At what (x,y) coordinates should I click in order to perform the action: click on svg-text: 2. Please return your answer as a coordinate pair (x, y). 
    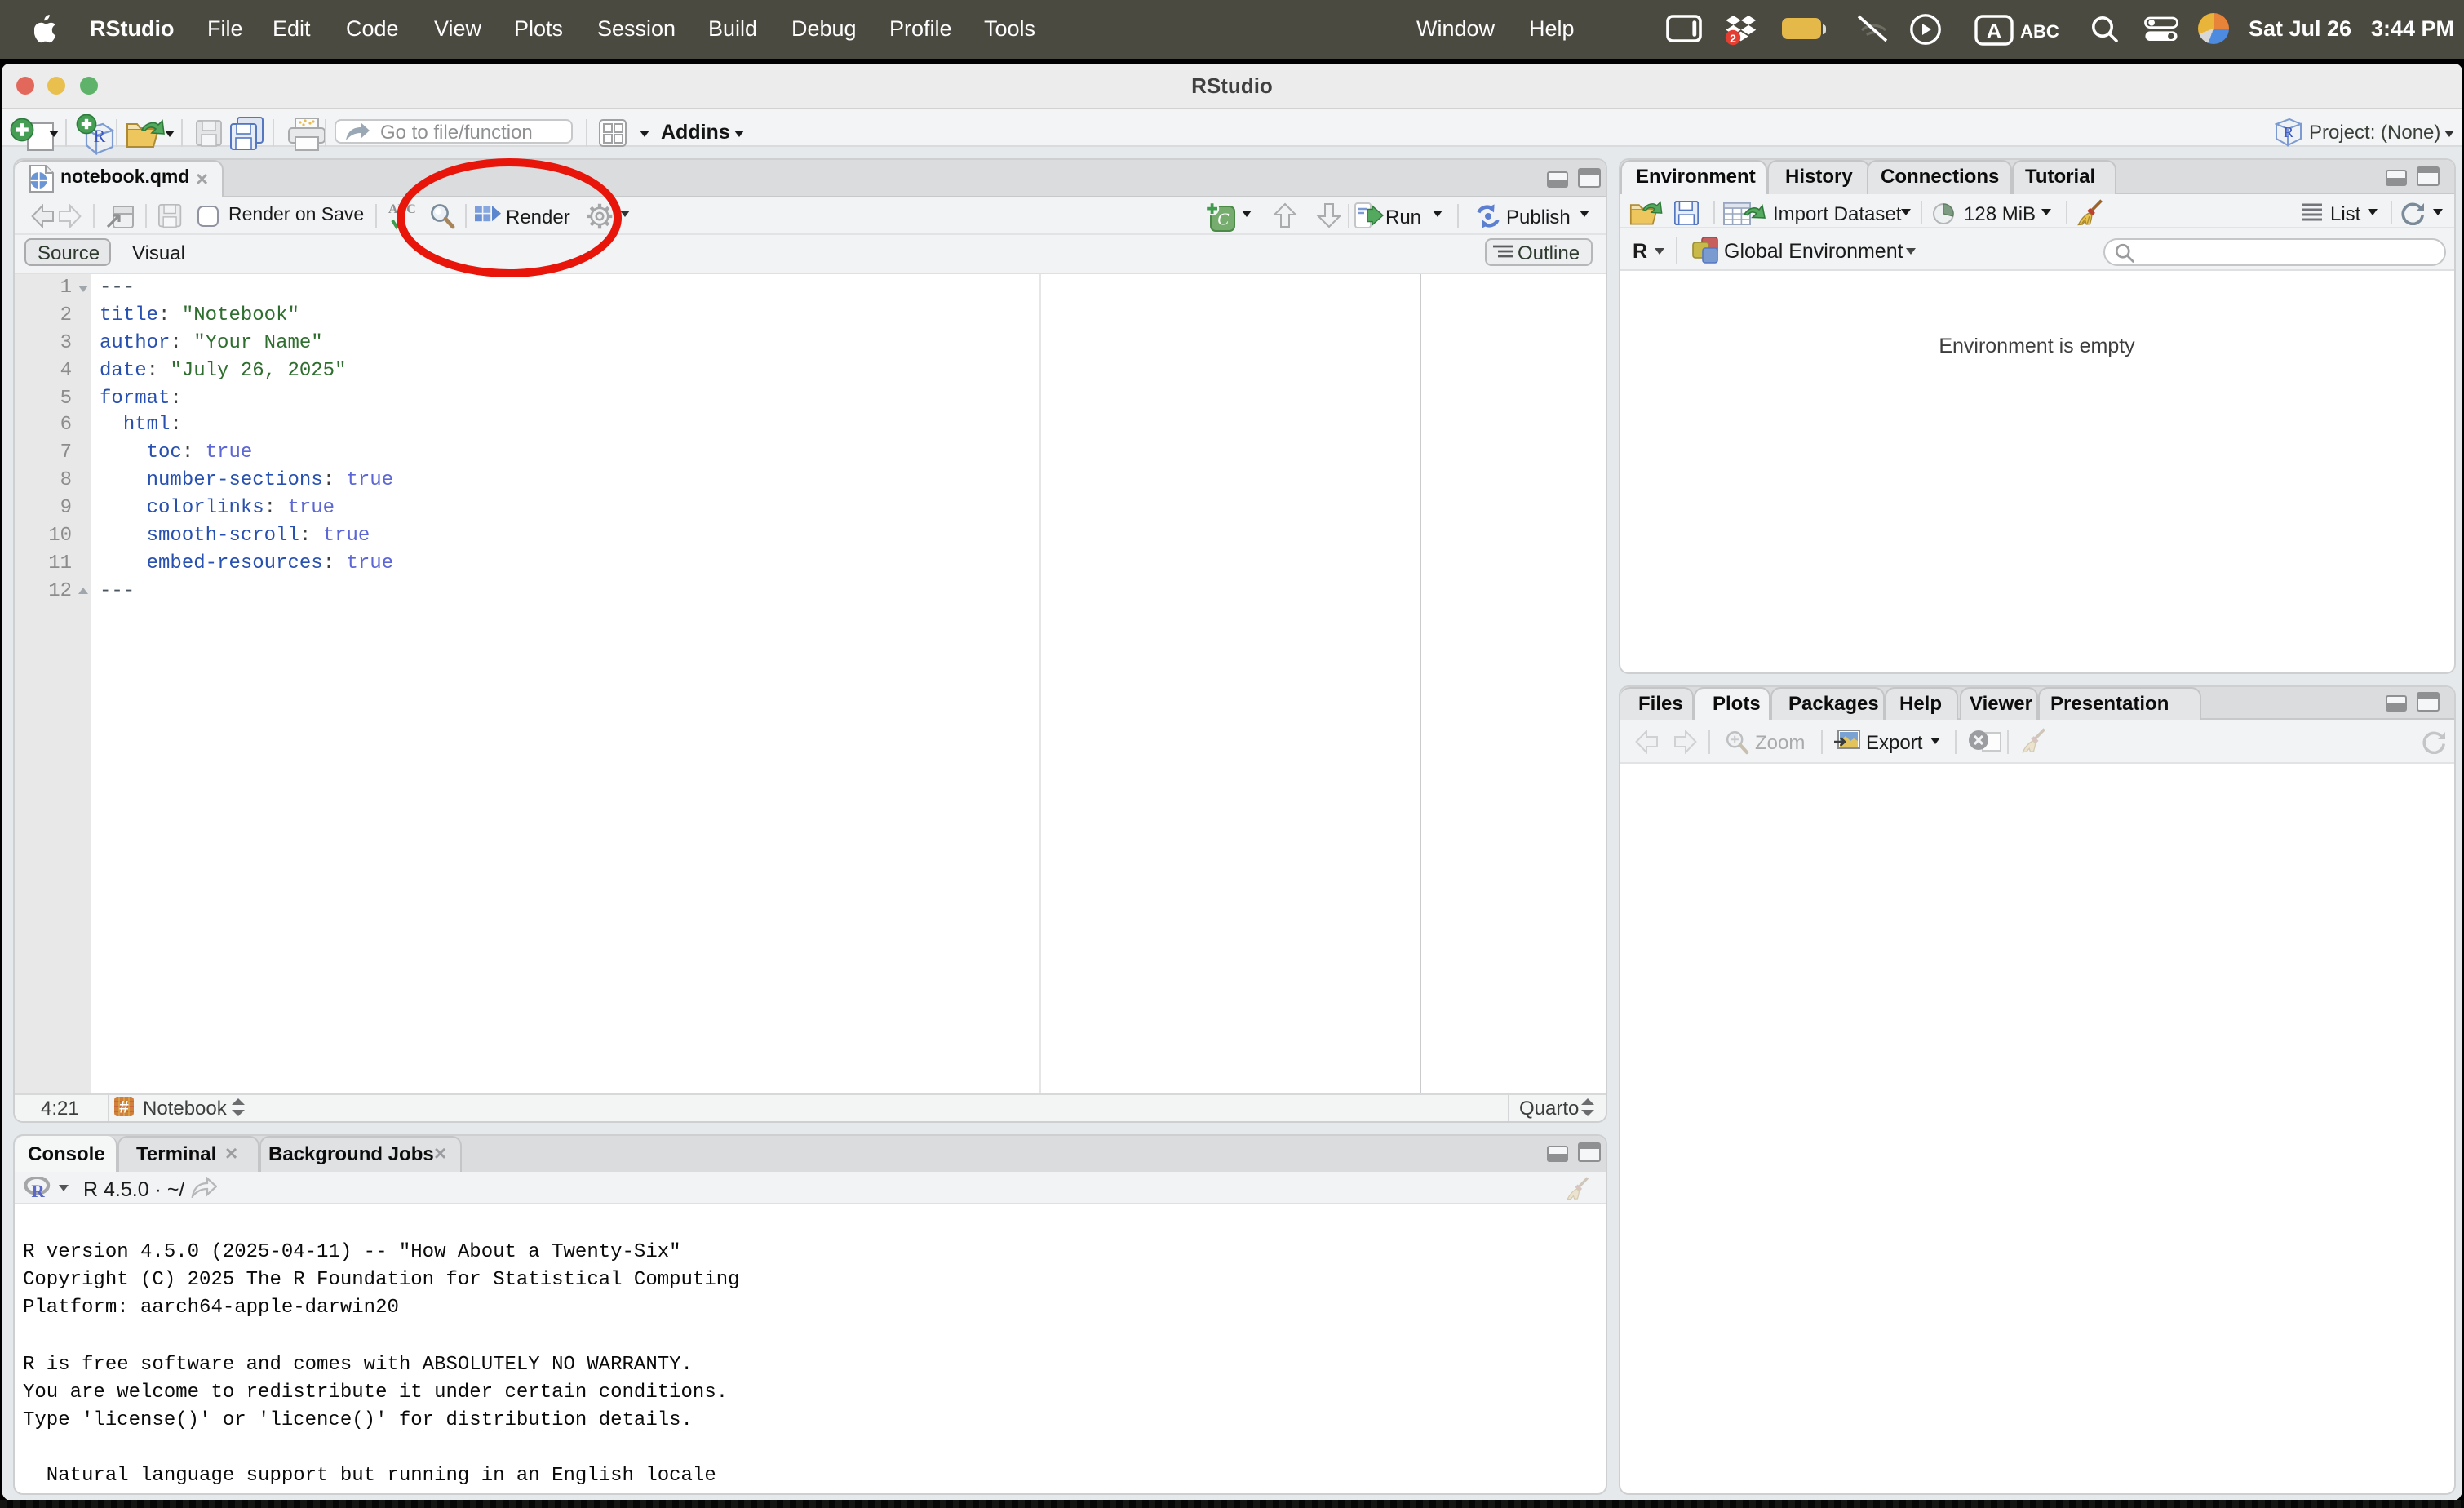
    Looking at the image, I should click on (1733, 38).